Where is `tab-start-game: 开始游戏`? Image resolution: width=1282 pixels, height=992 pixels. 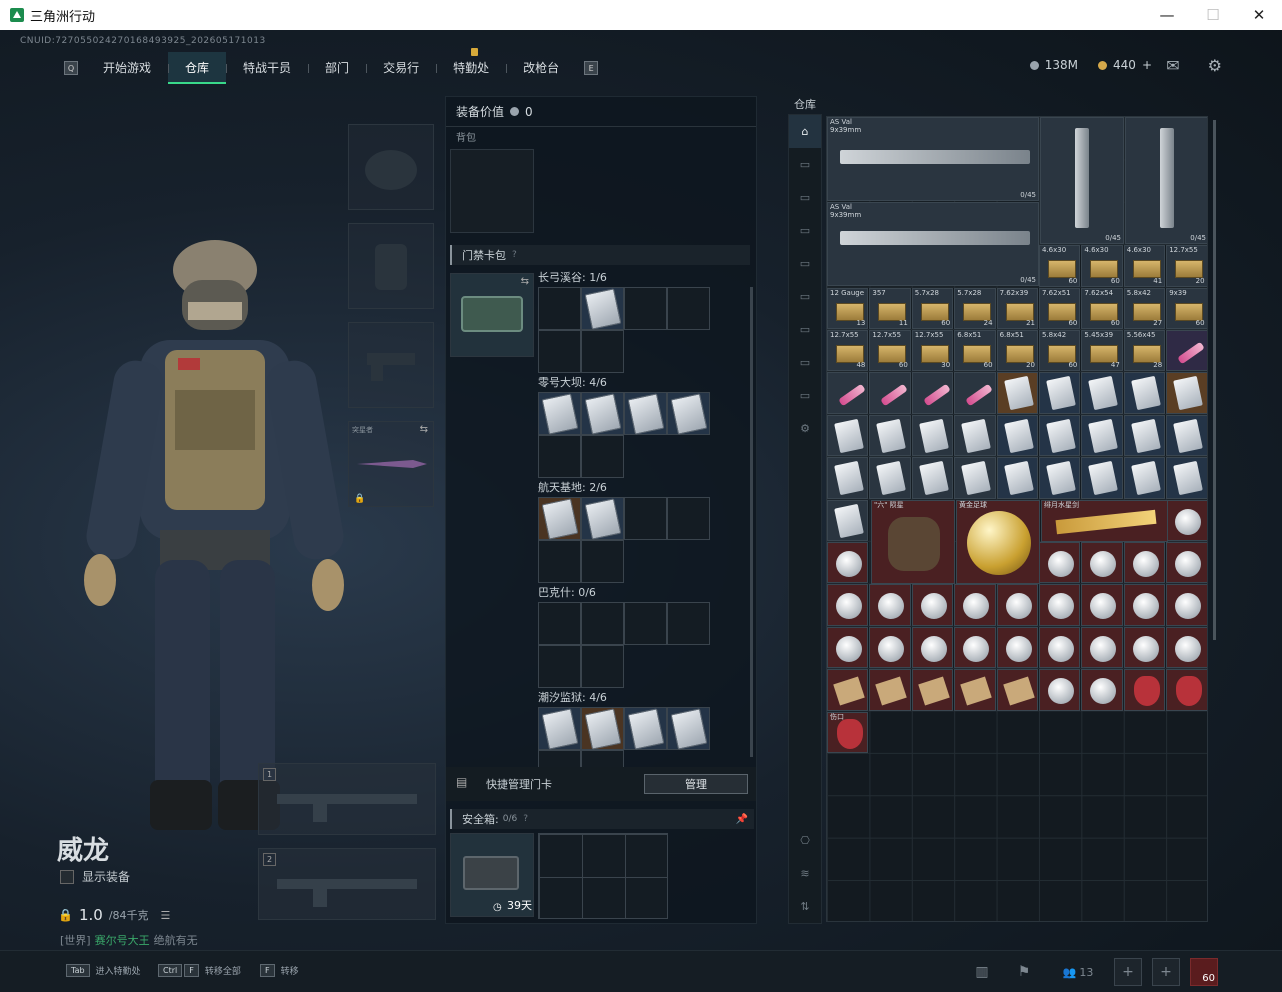 tab-start-game: 开始游戏 is located at coordinates (127, 68).